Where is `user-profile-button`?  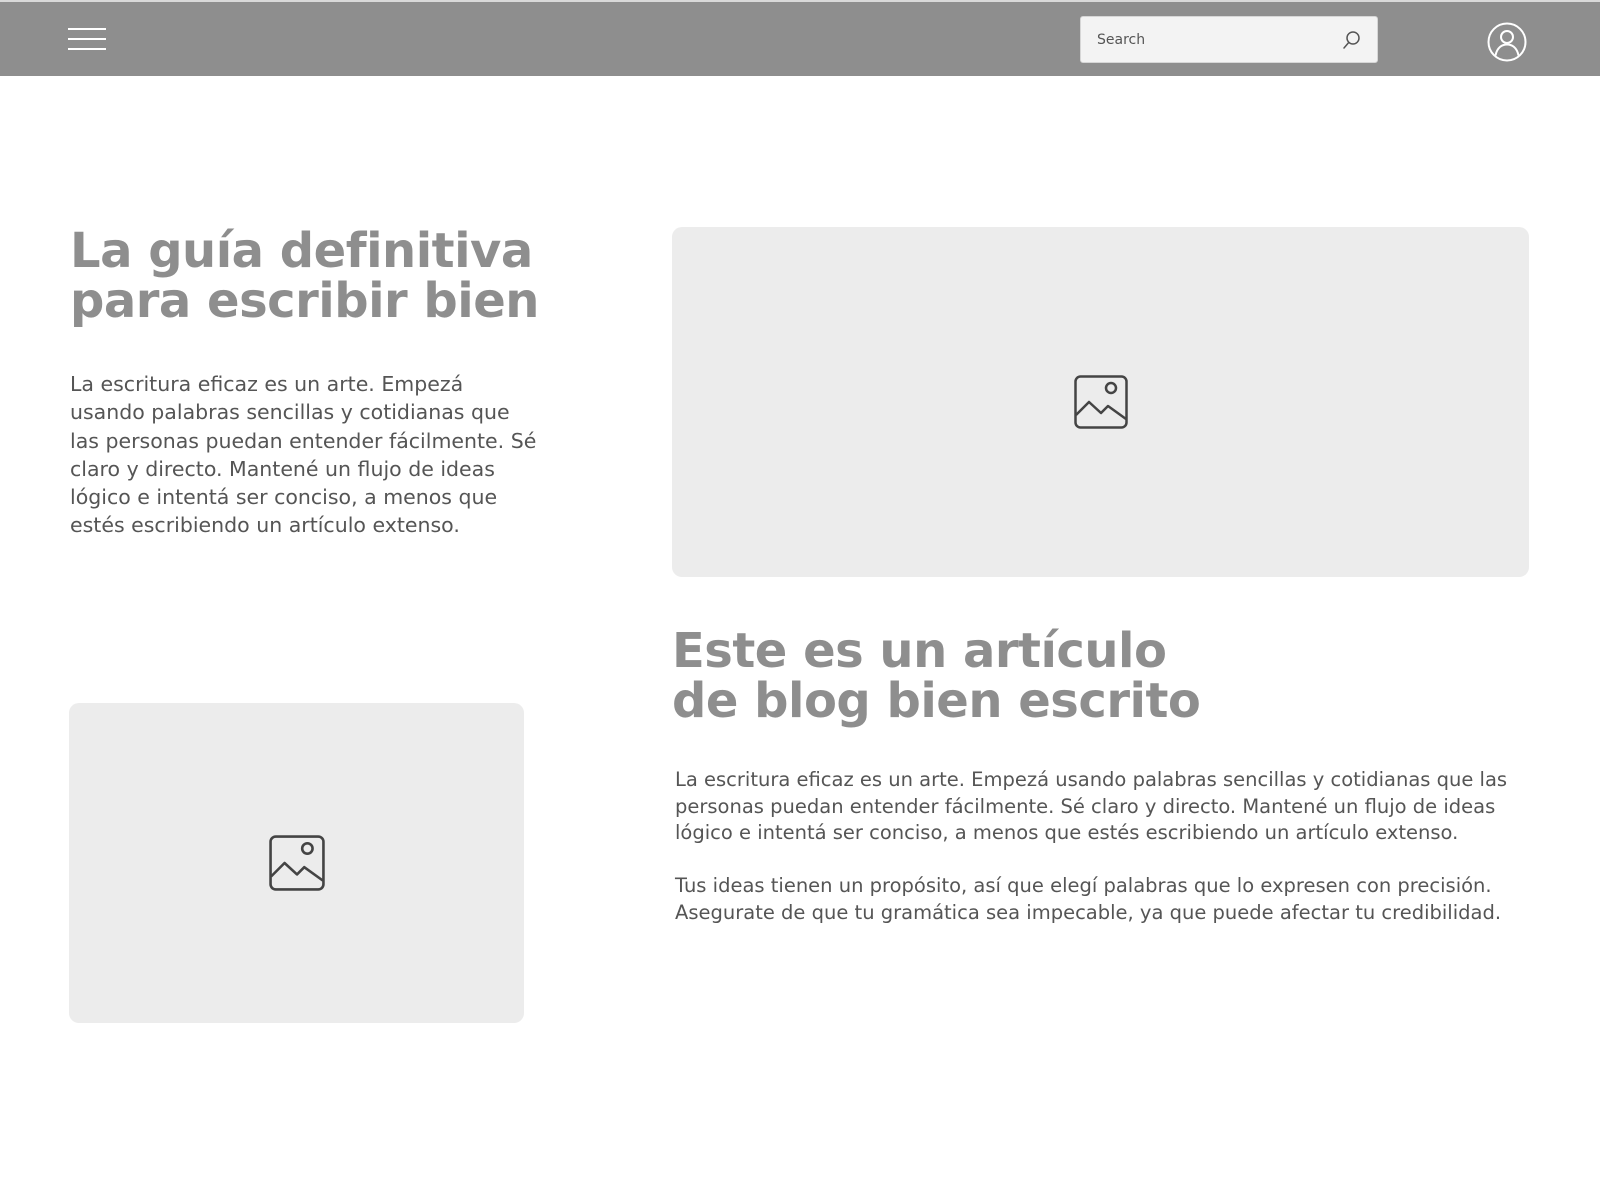 user-profile-button is located at coordinates (1507, 42).